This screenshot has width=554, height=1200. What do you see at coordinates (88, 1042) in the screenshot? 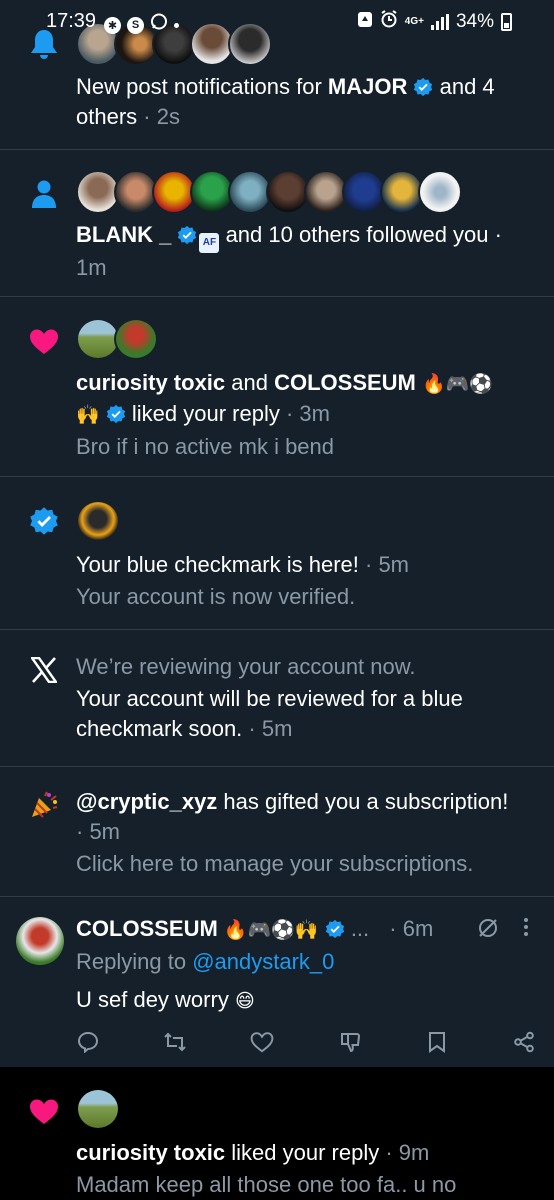
I see `reply-icon` at bounding box center [88, 1042].